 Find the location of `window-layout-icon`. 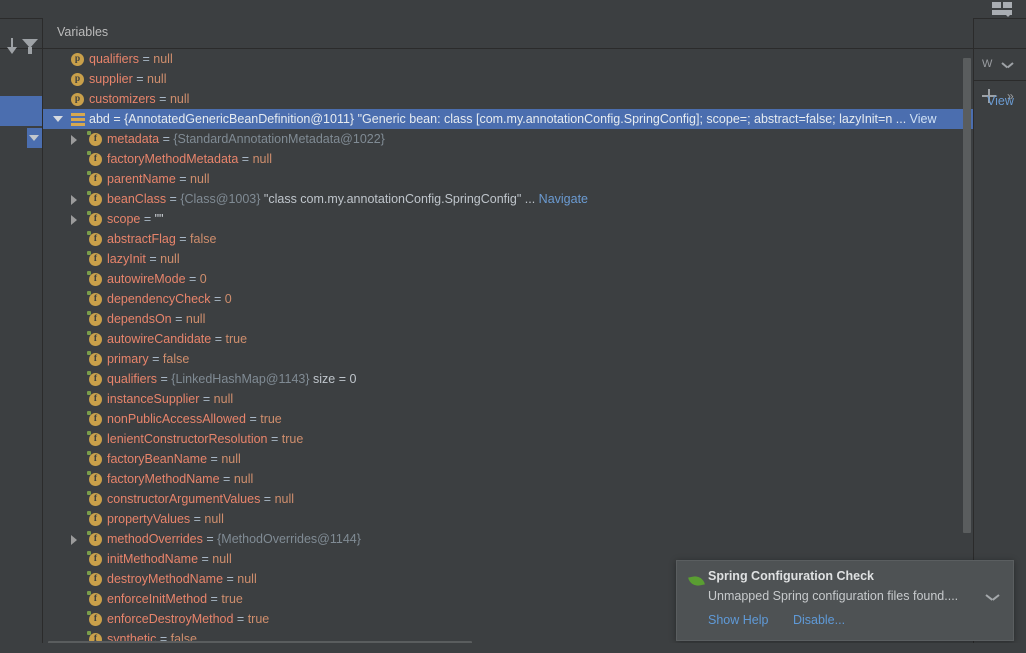

window-layout-icon is located at coordinates (1004, 9).